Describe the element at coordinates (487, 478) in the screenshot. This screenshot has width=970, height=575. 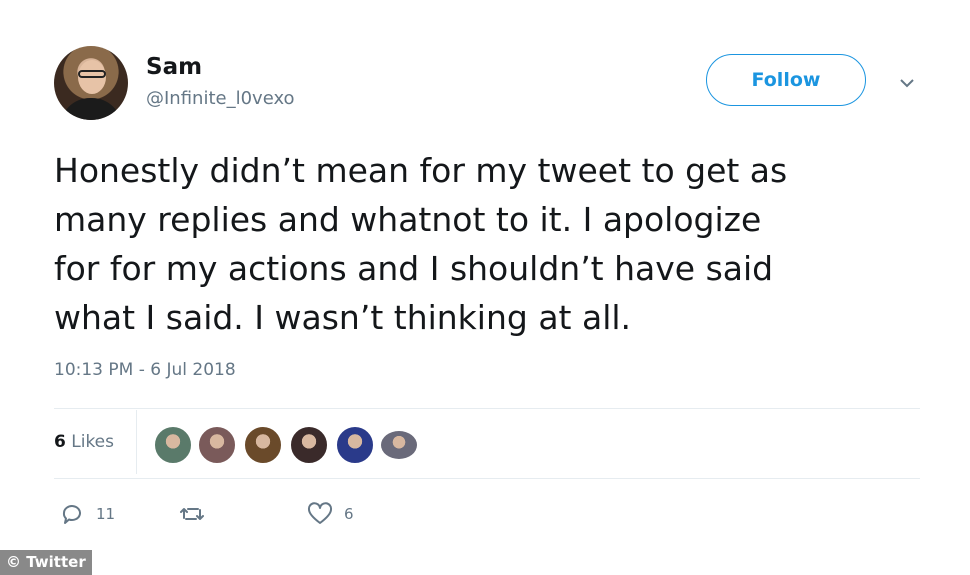
I see `divider-bottom` at that location.